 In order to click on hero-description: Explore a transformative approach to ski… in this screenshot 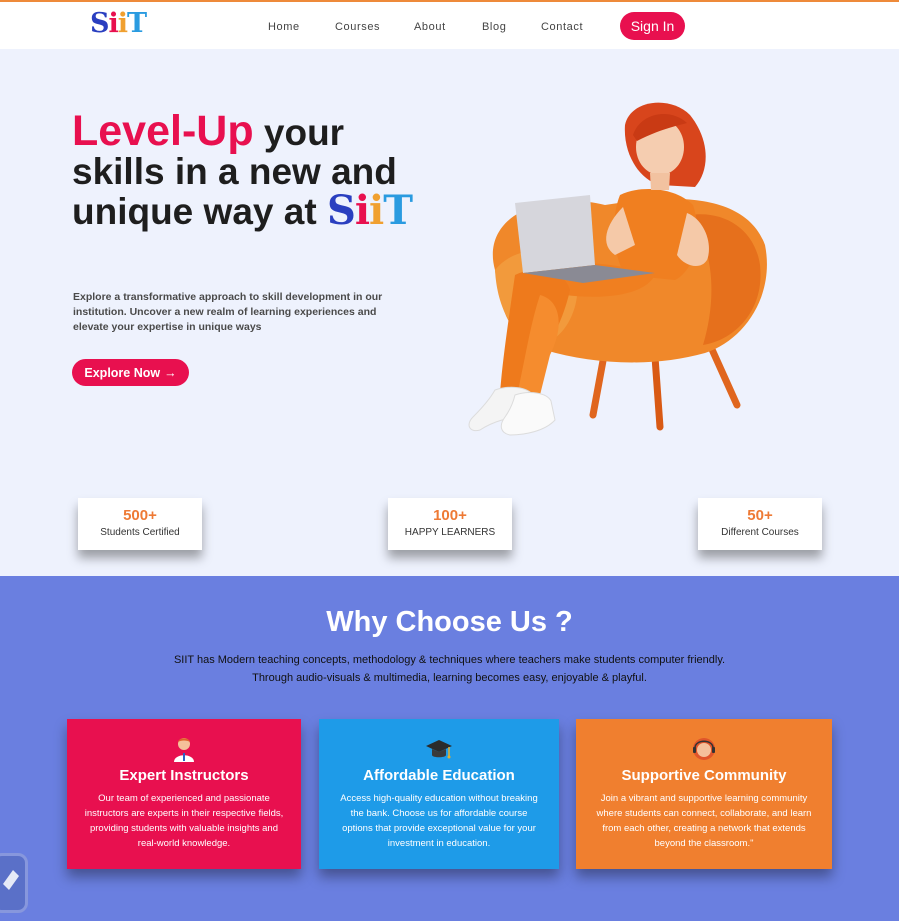, I will do `click(228, 312)`.